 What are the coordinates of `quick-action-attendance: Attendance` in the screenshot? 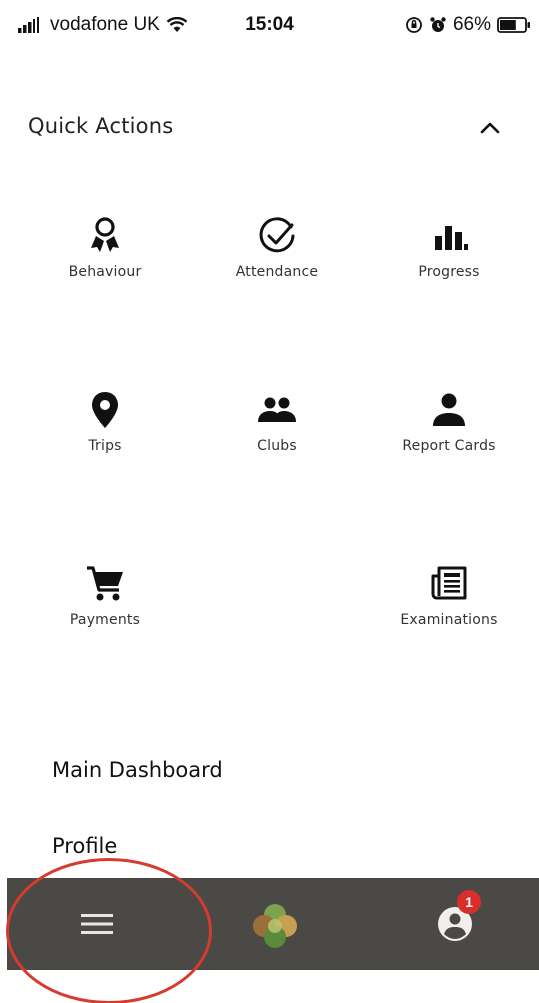 It's located at (277, 254).